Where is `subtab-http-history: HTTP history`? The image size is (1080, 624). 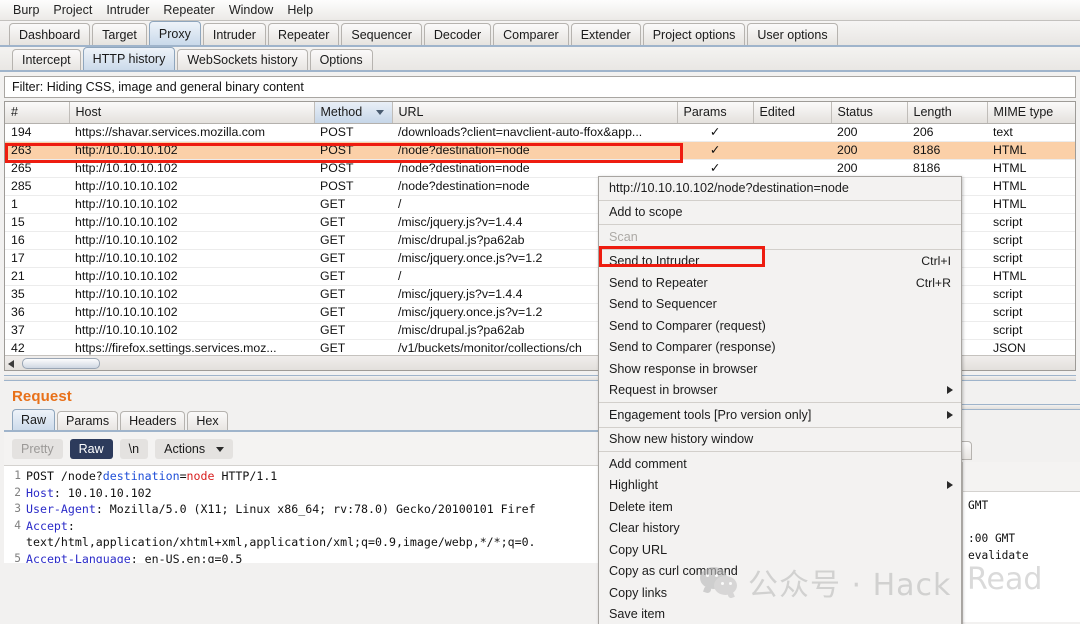 subtab-http-history: HTTP history is located at coordinates (129, 58).